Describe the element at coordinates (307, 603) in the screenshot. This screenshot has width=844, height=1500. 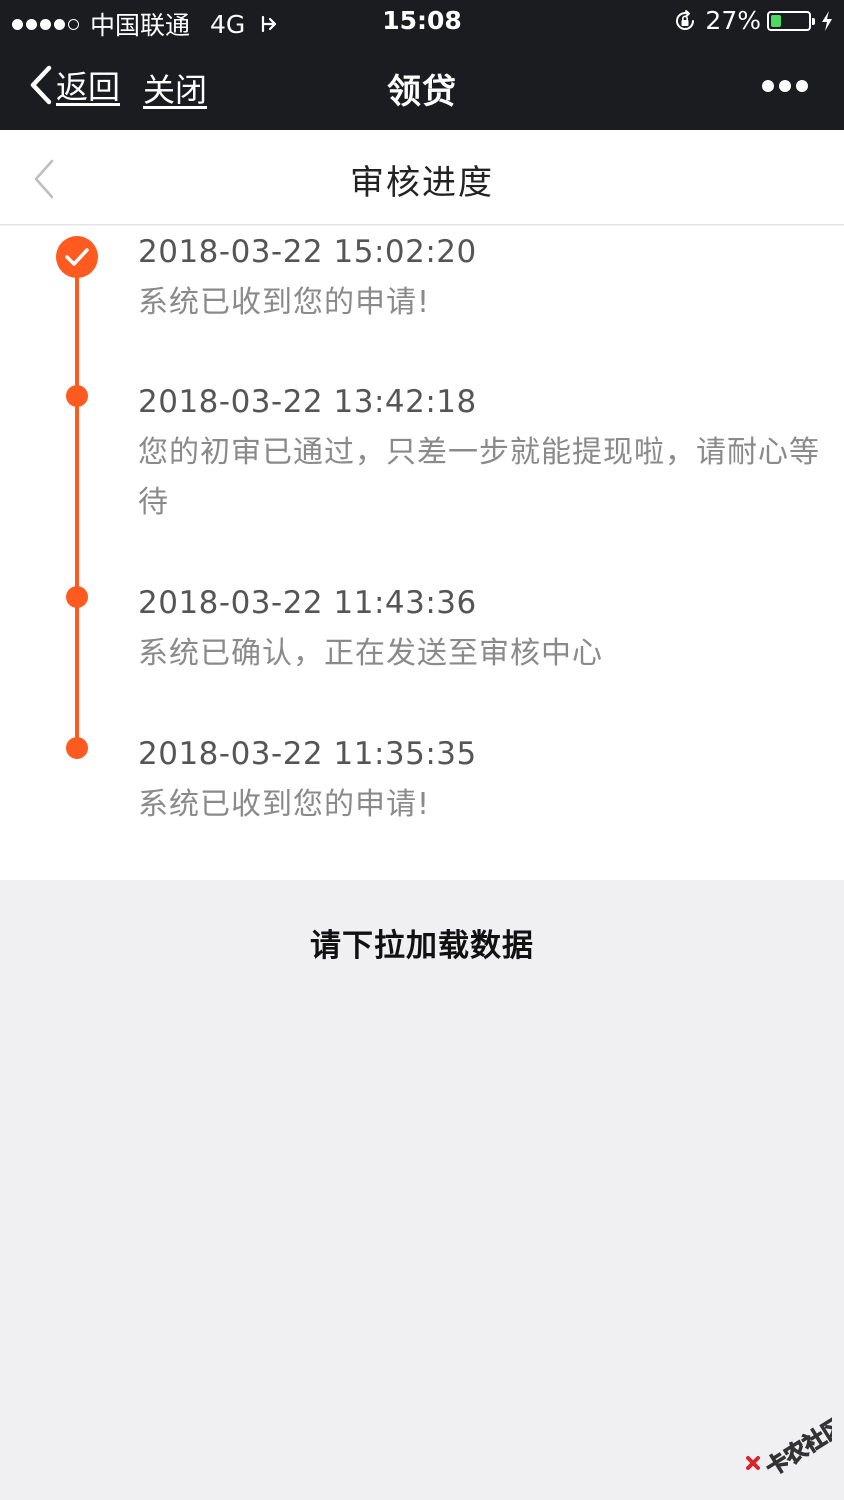
I see `timeline-time: 2018-03-22 11:43:36` at that location.